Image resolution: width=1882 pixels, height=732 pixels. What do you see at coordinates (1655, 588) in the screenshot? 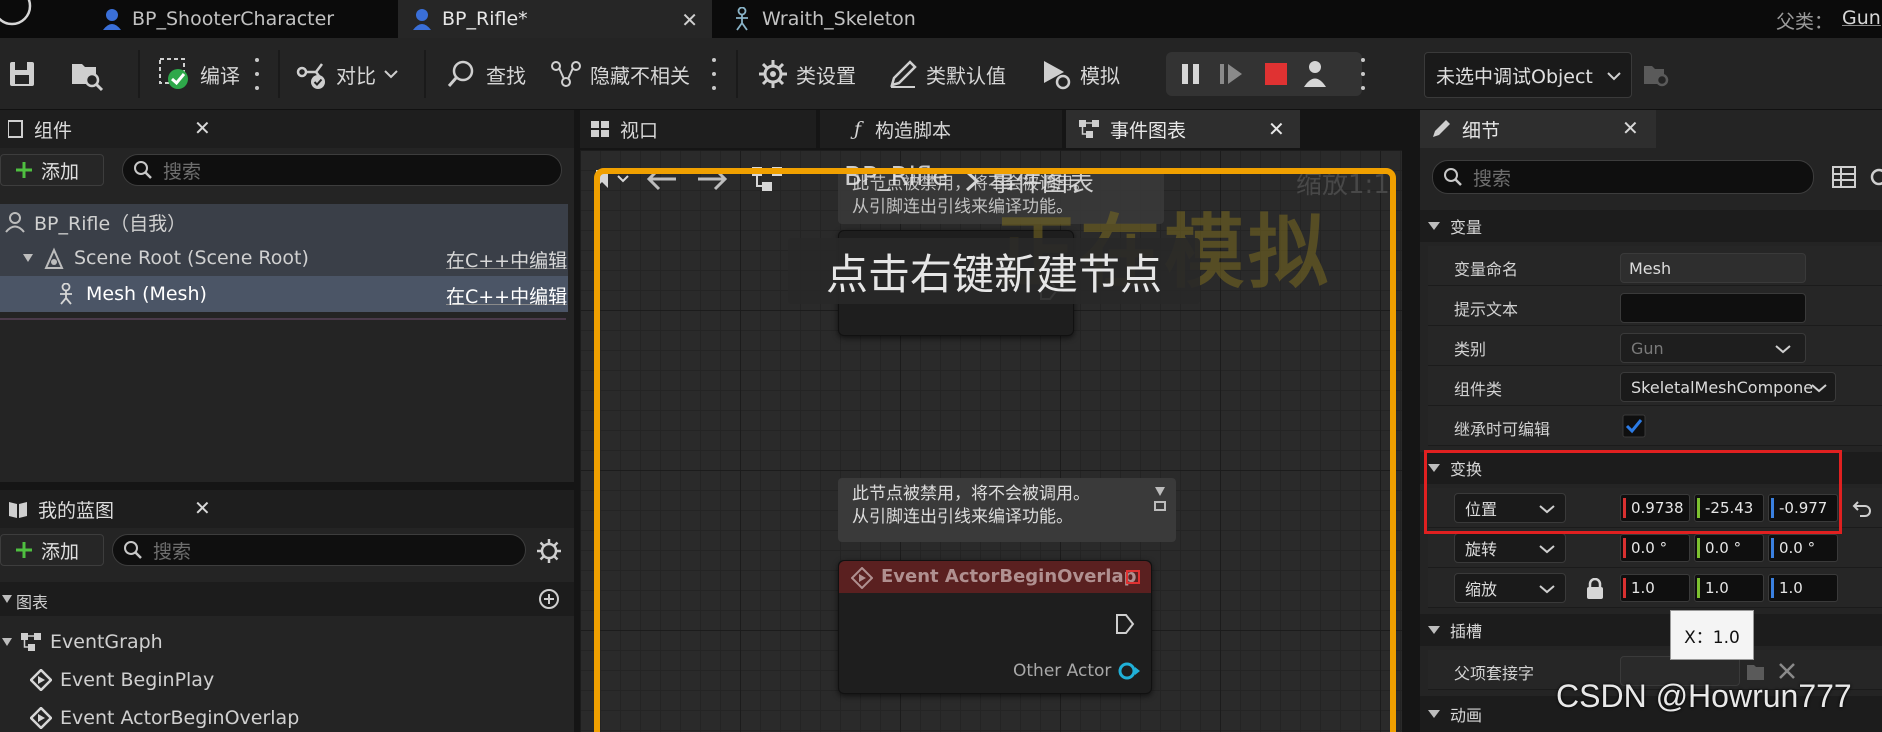
I see `scale-x-input: 1.0` at bounding box center [1655, 588].